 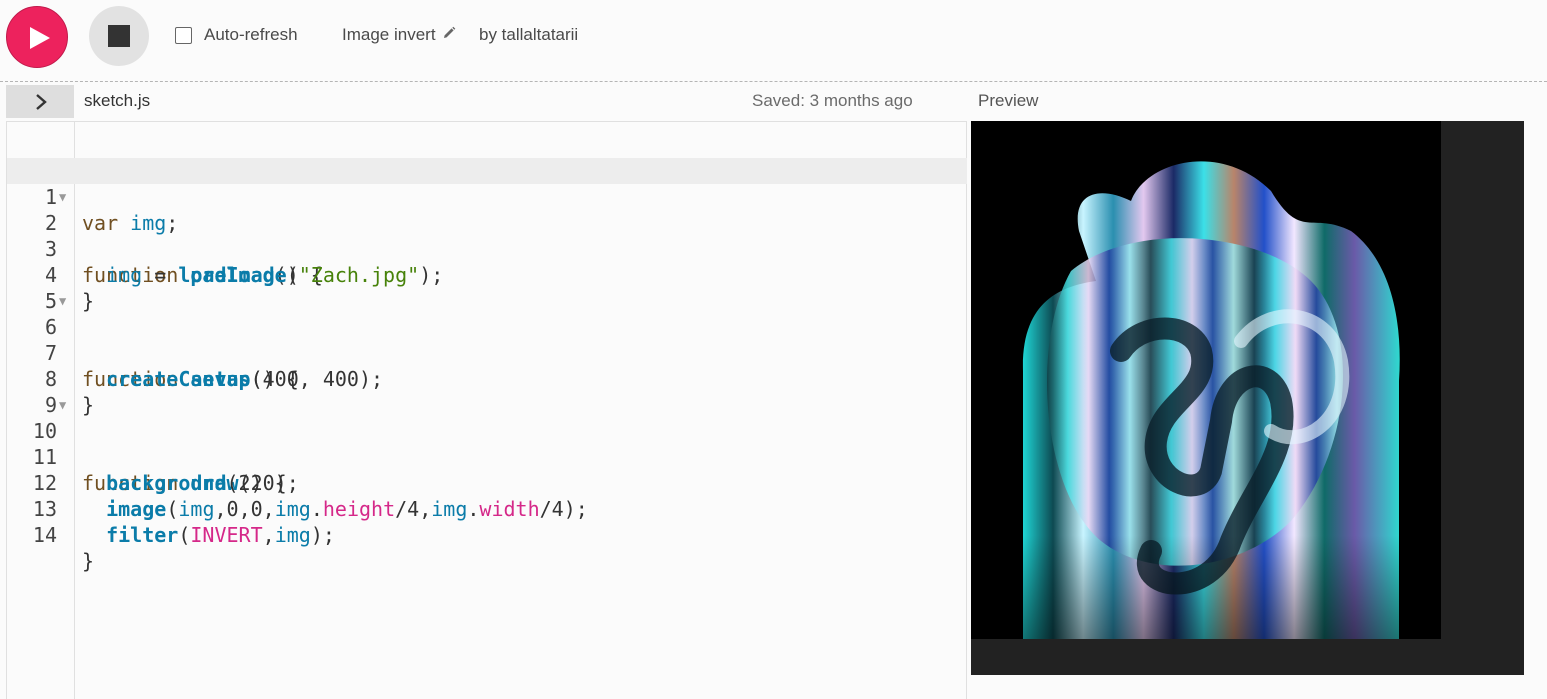 I want to click on chevron-right-icon, so click(x=41, y=102).